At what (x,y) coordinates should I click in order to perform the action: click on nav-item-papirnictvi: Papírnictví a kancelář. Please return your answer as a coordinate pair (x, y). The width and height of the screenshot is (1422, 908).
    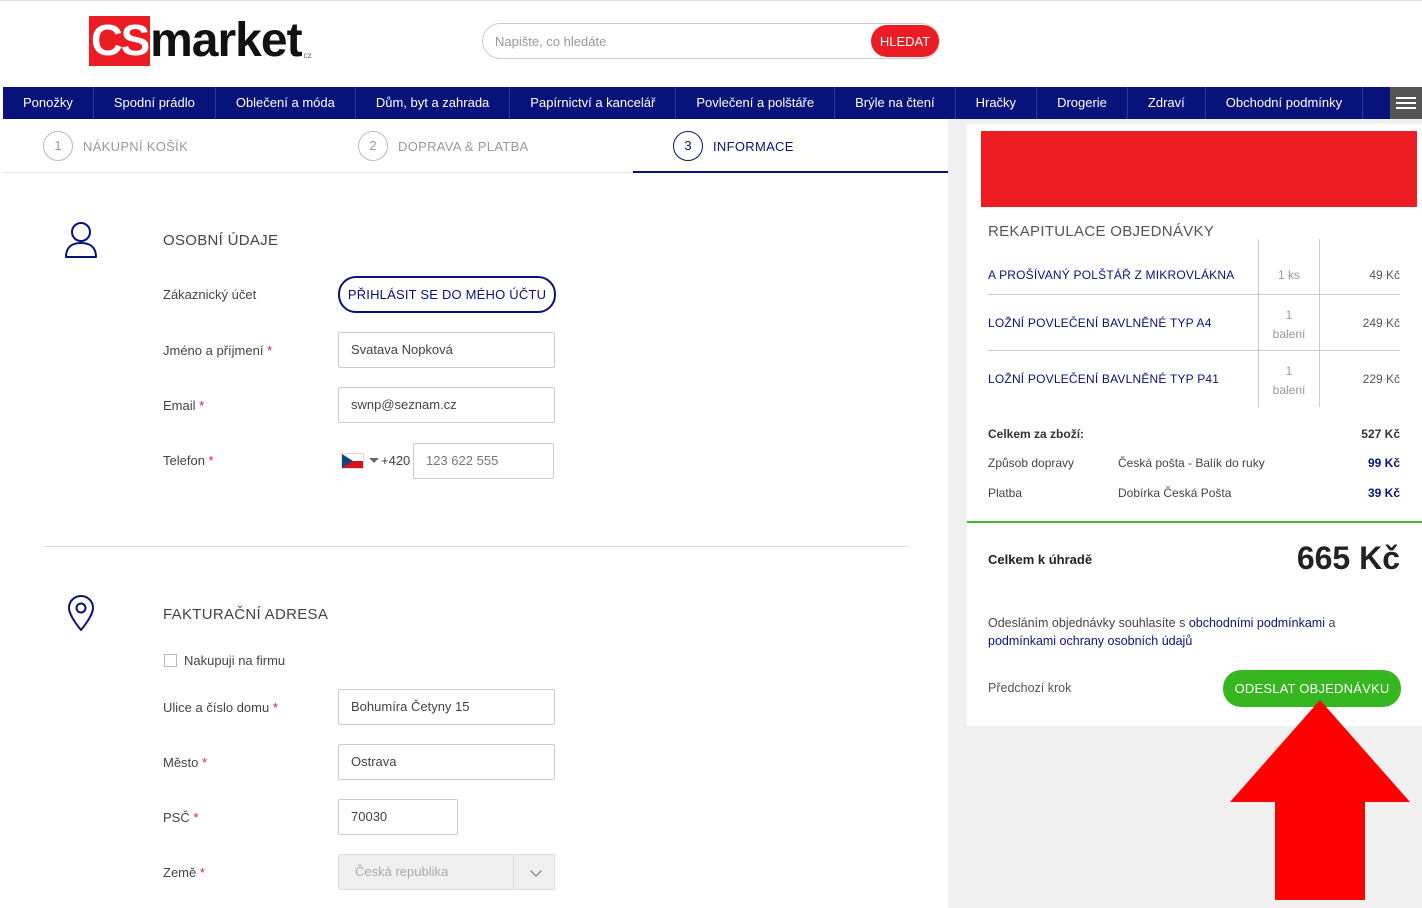
    Looking at the image, I should click on (593, 103).